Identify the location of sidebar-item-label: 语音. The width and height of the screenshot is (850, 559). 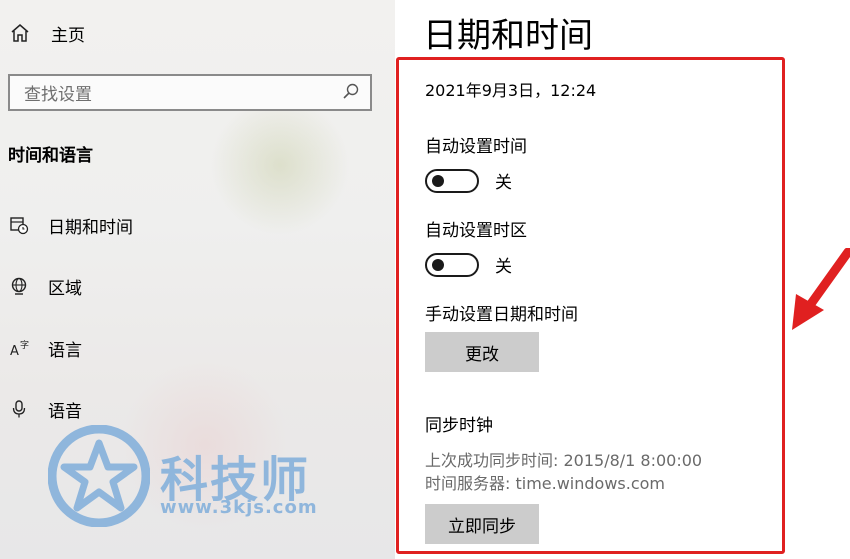
(65, 411).